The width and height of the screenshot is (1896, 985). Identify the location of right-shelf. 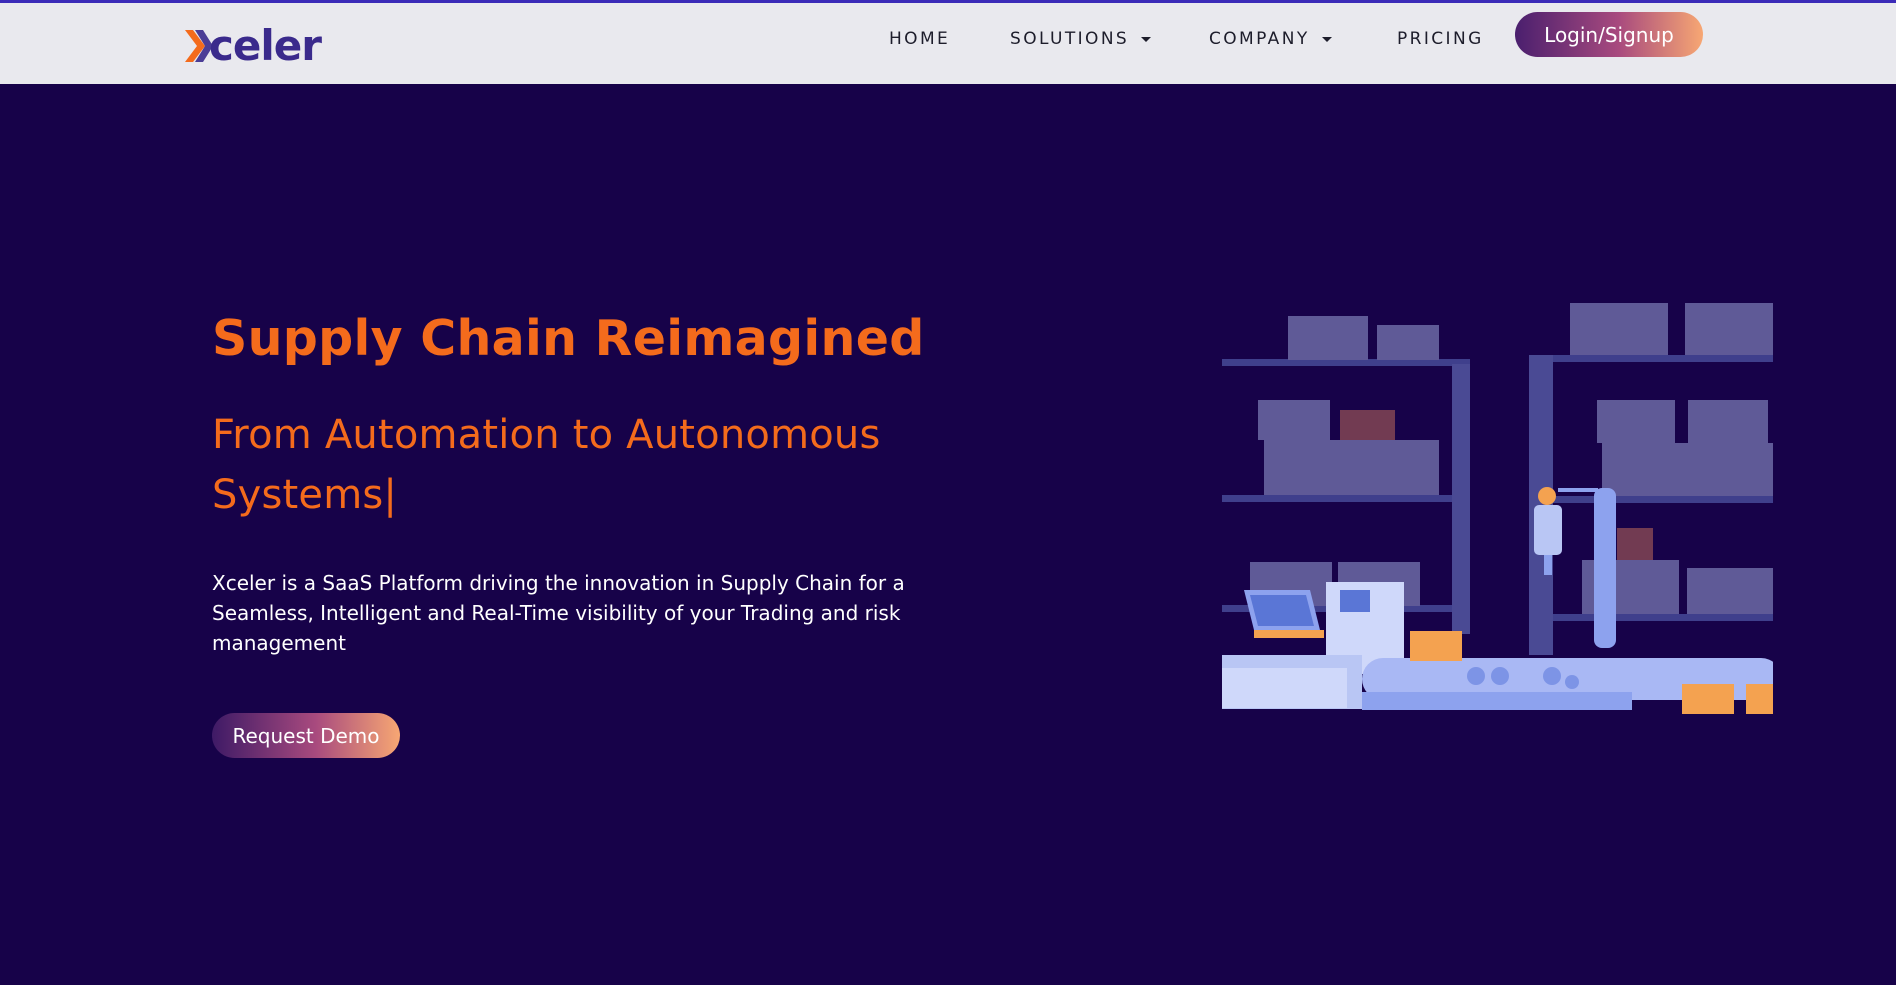
(1651, 479).